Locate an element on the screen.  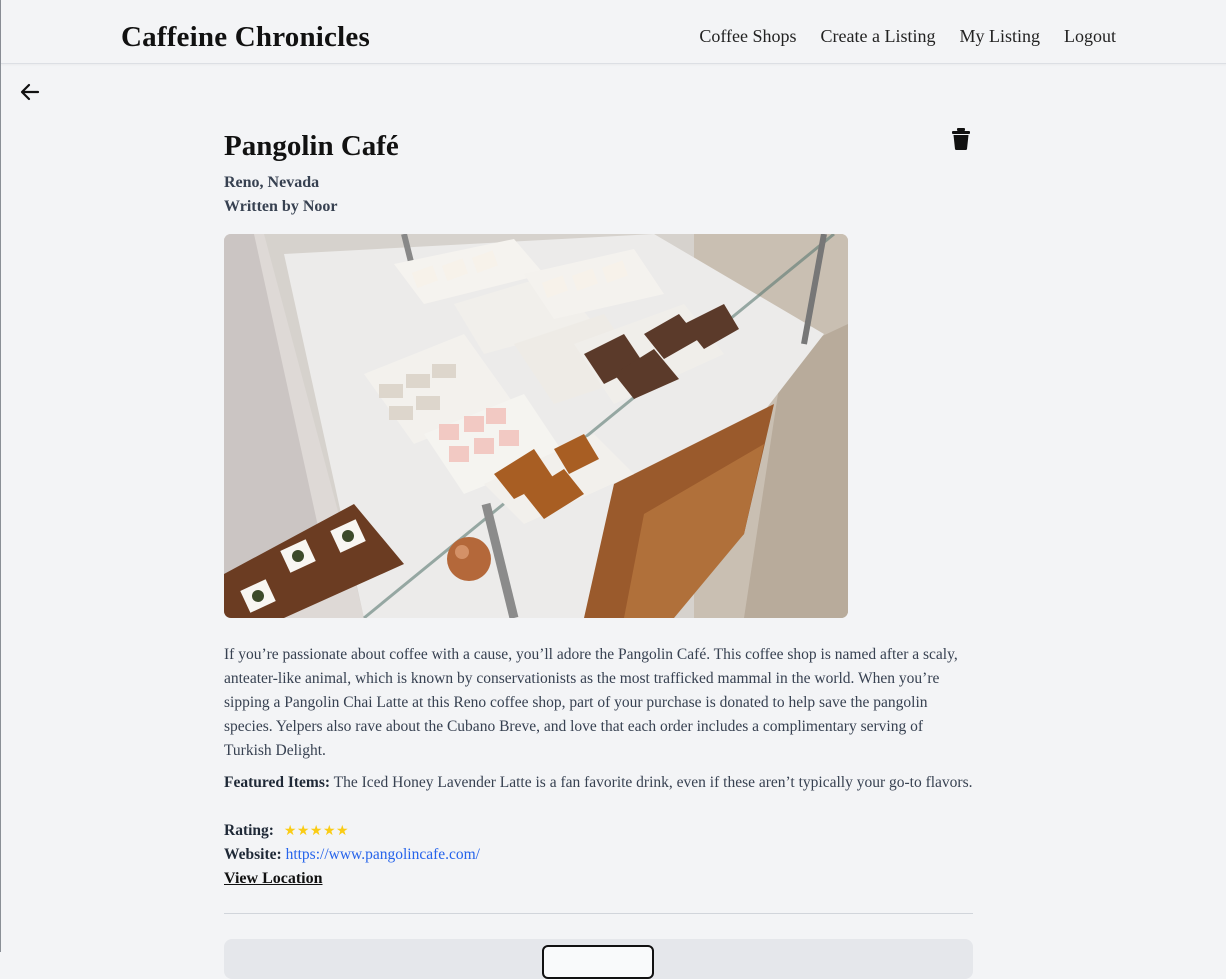
arrow-left-icon is located at coordinates (30, 92).